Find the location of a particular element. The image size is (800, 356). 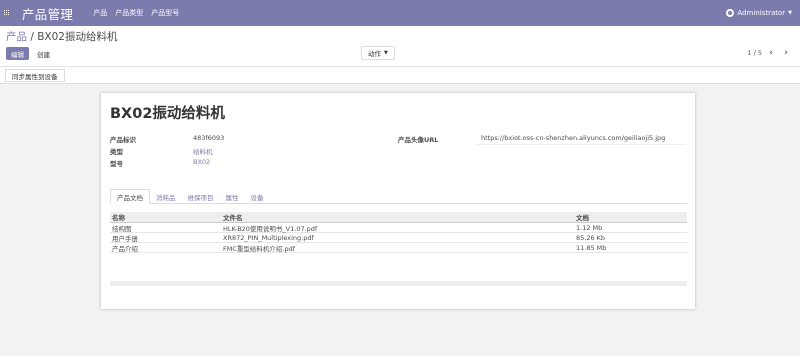

table-row: 结构图 HLK-B20使用说明书_V1.07.pdf 1.12 Mb is located at coordinates (398, 228).